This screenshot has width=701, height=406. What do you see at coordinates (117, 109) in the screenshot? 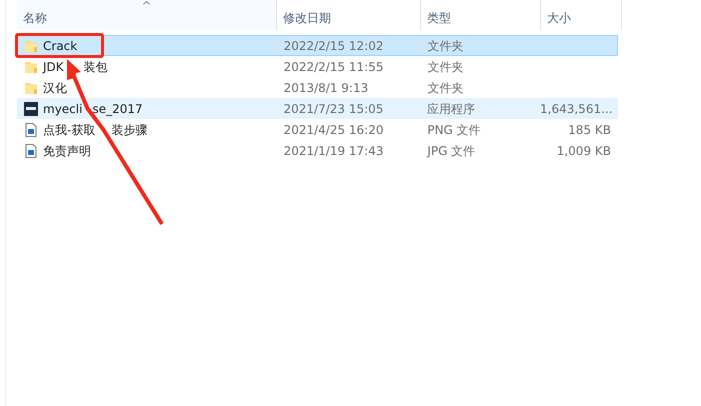
I see `file-name: se_2017` at bounding box center [117, 109].